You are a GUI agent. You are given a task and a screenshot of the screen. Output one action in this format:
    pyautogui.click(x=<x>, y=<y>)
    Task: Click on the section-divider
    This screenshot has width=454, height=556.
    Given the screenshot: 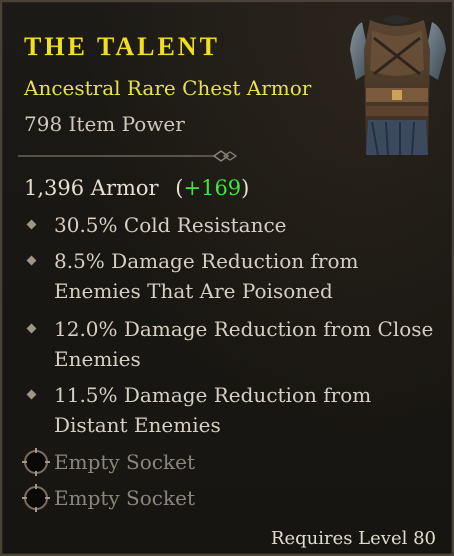 What is the action you would take?
    pyautogui.click(x=128, y=156)
    